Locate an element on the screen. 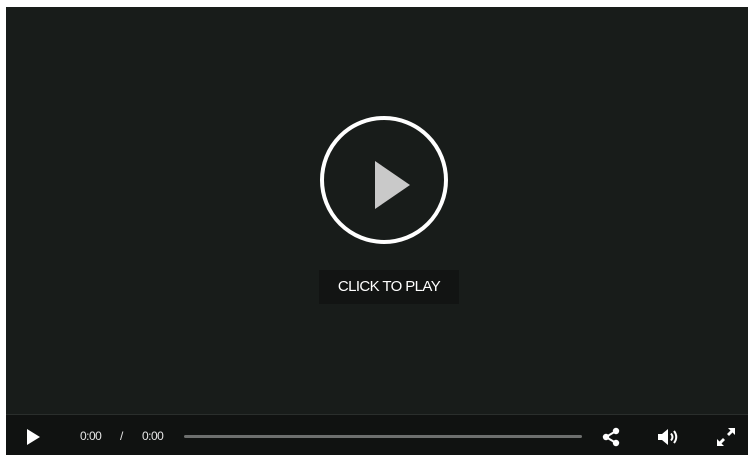 The width and height of the screenshot is (748, 455). play-icon is located at coordinates (33, 437).